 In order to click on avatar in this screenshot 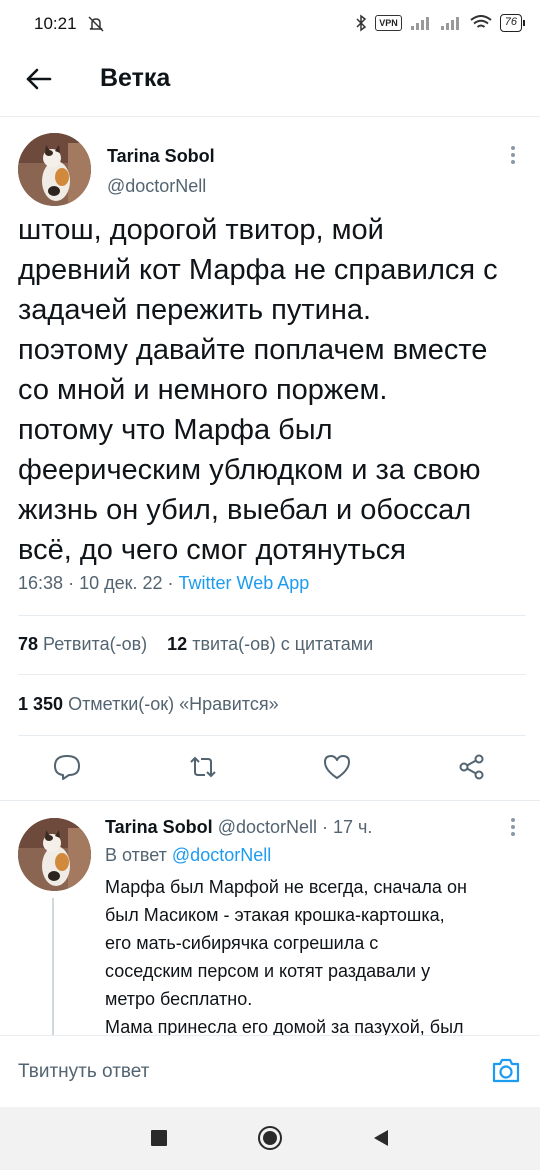, I will do `click(54, 169)`.